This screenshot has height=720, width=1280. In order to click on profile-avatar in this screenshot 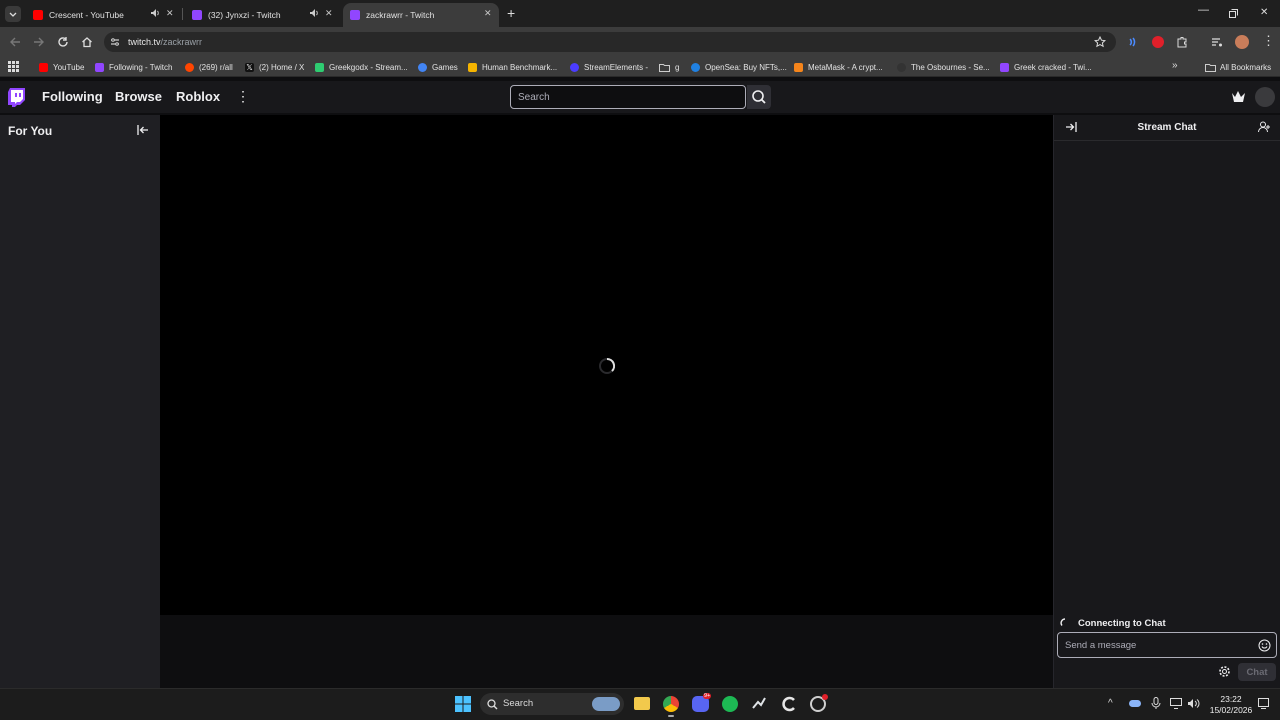, I will do `click(1242, 42)`.